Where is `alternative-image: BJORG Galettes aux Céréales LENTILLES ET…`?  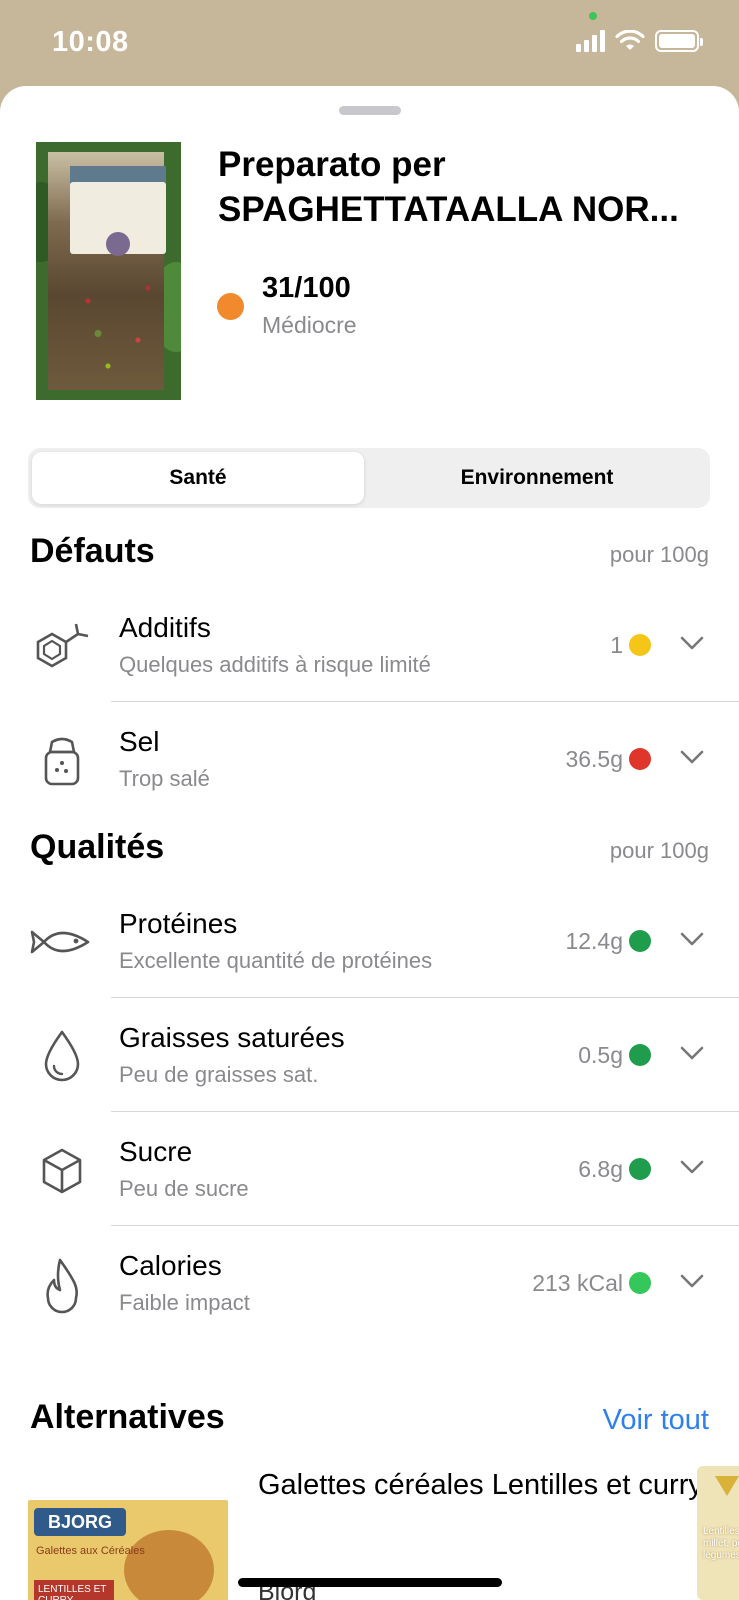 alternative-image: BJORG Galettes aux Céréales LENTILLES ET… is located at coordinates (128, 1550).